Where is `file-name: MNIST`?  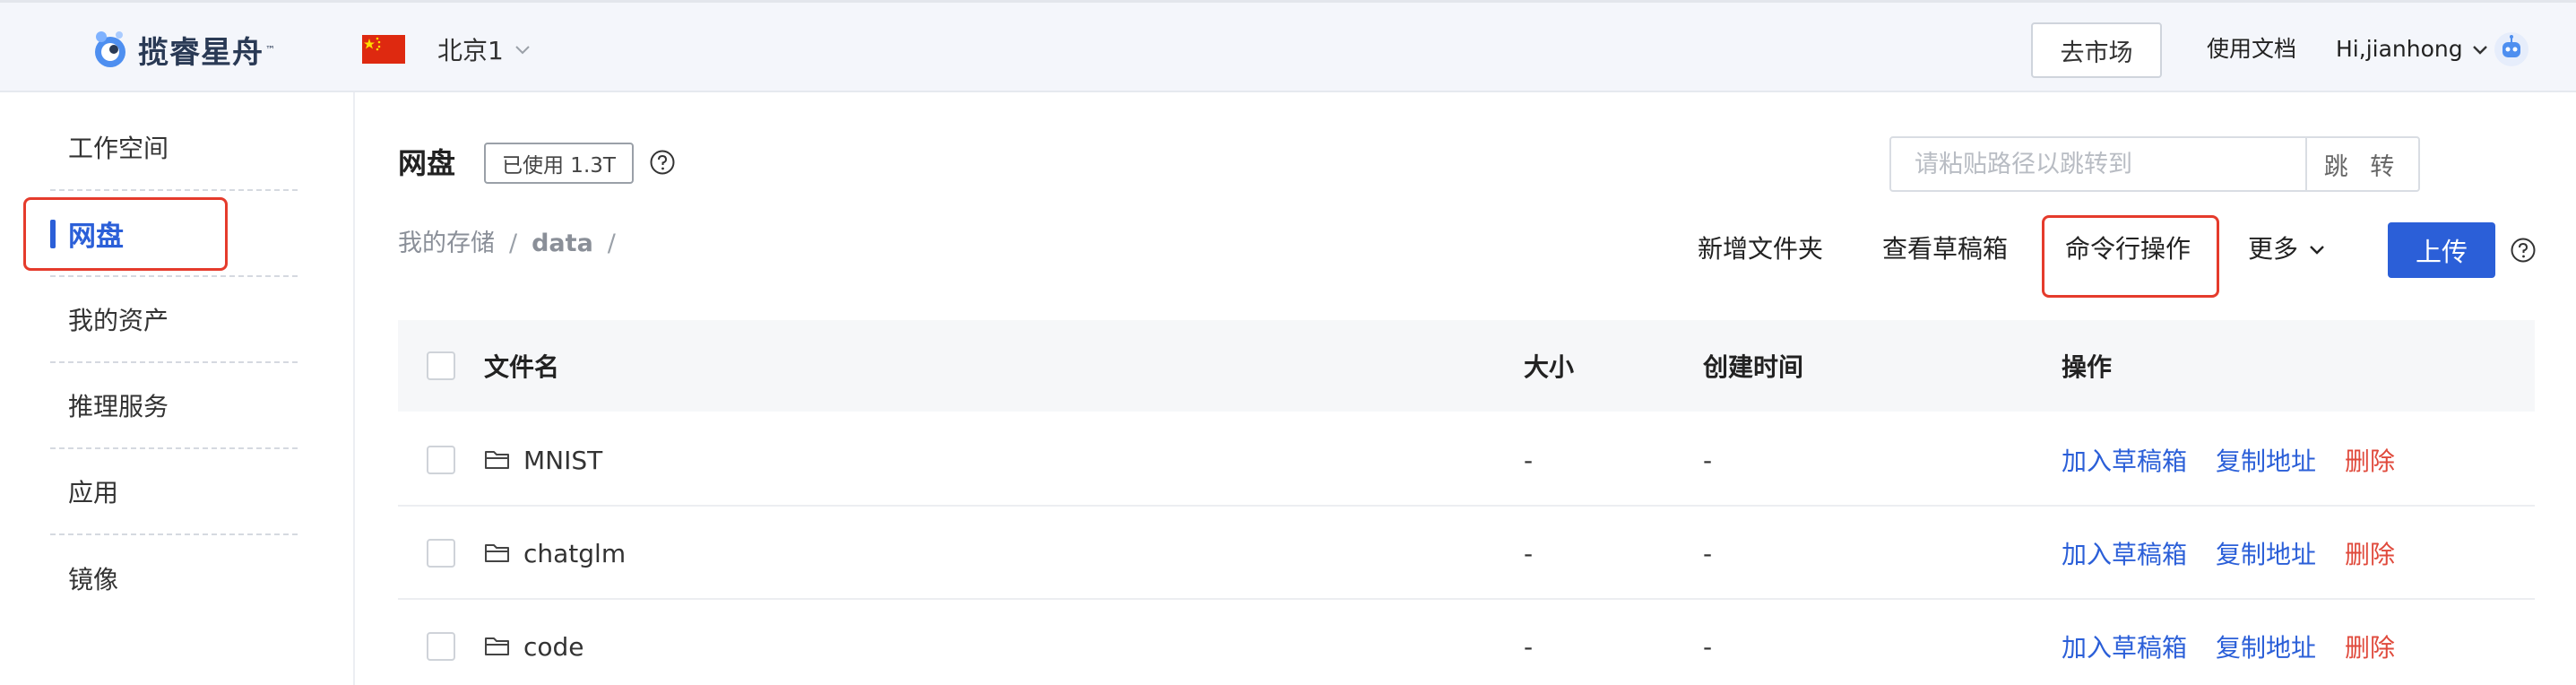
file-name: MNIST is located at coordinates (543, 460).